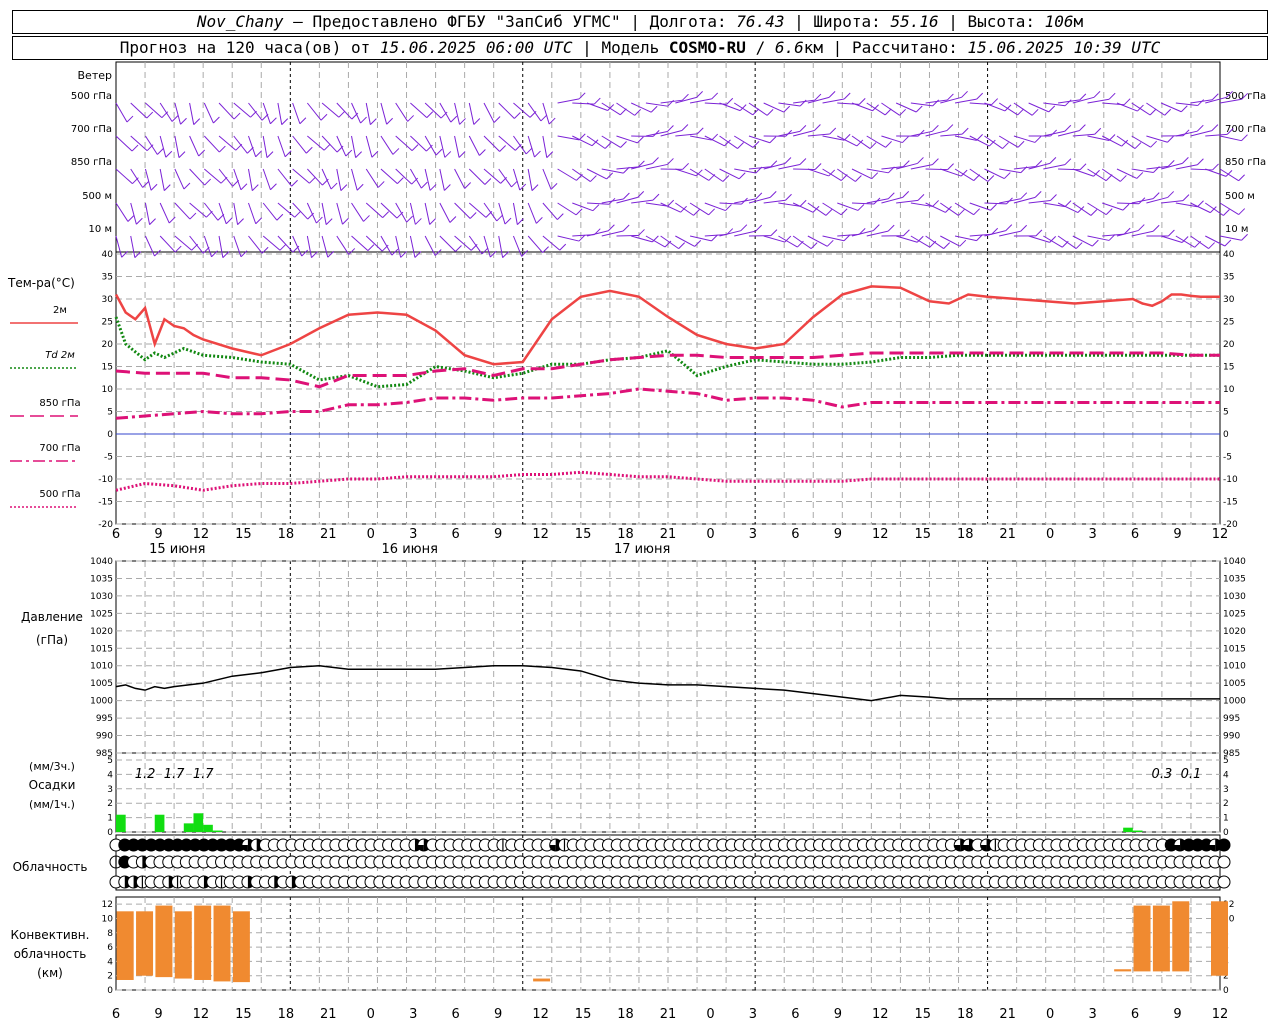 This screenshot has height=1024, width=1280. What do you see at coordinates (642, 549) in the screenshot?
I see `day-label: 17 июня` at bounding box center [642, 549].